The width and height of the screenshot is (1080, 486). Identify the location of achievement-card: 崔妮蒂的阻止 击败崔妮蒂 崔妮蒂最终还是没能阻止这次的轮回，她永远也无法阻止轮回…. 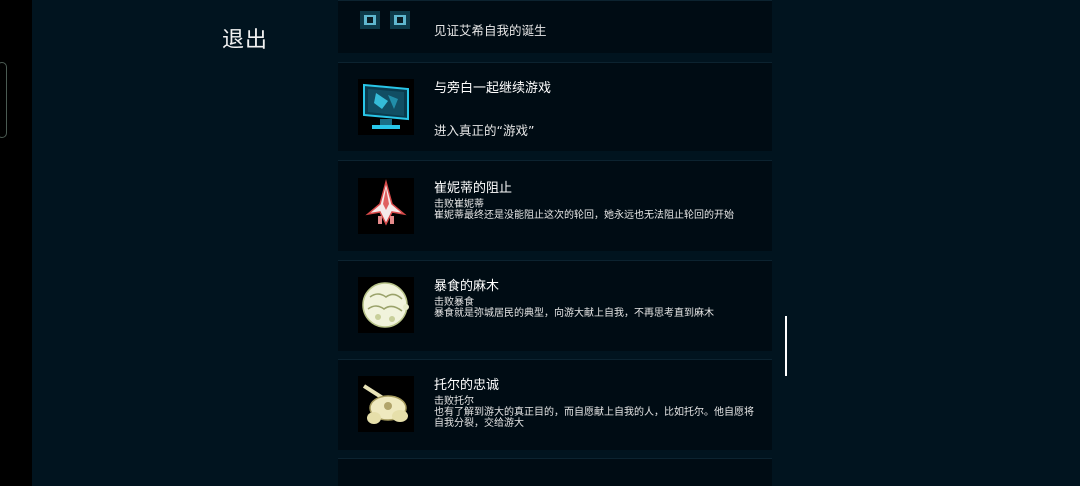
(555, 205).